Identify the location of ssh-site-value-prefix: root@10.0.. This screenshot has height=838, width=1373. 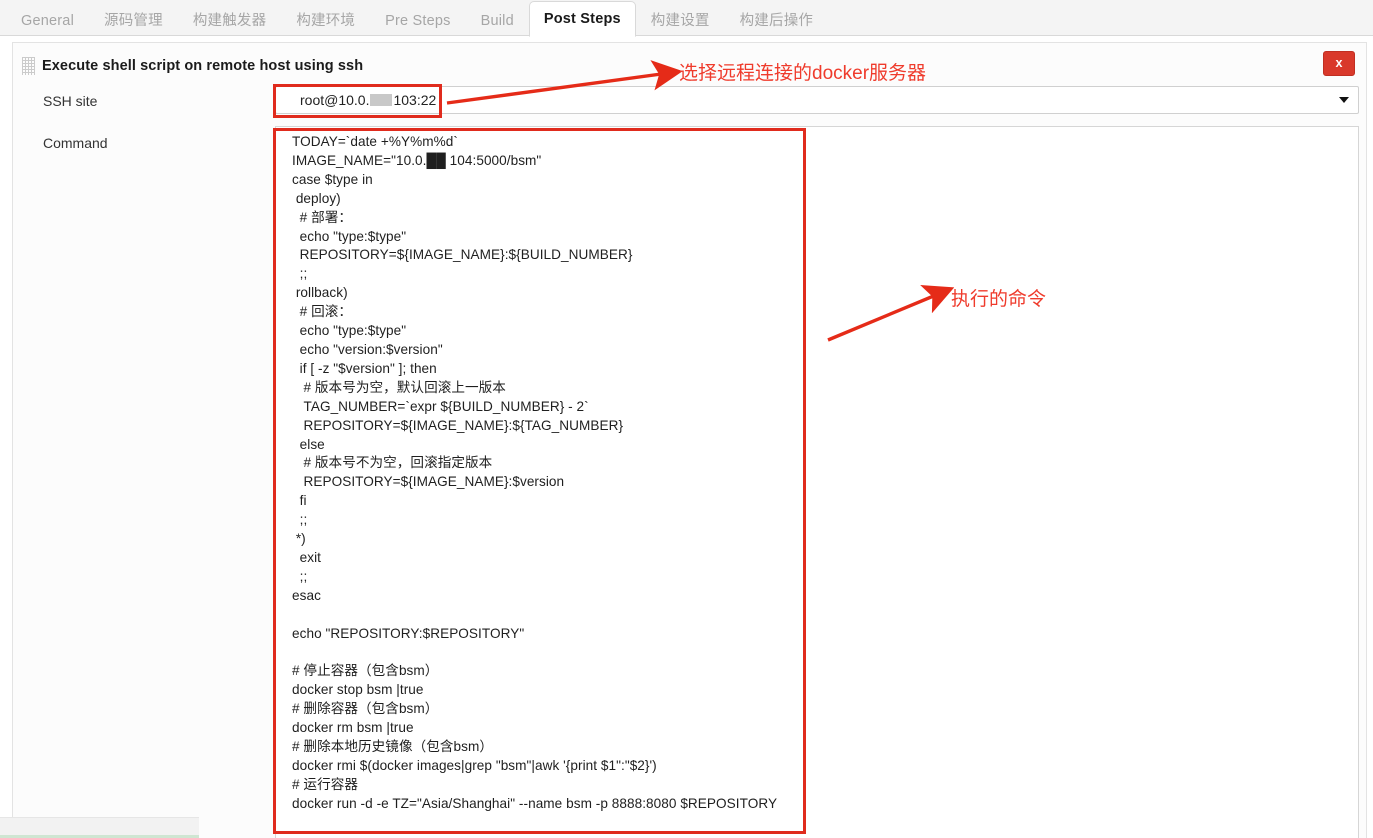
(335, 100).